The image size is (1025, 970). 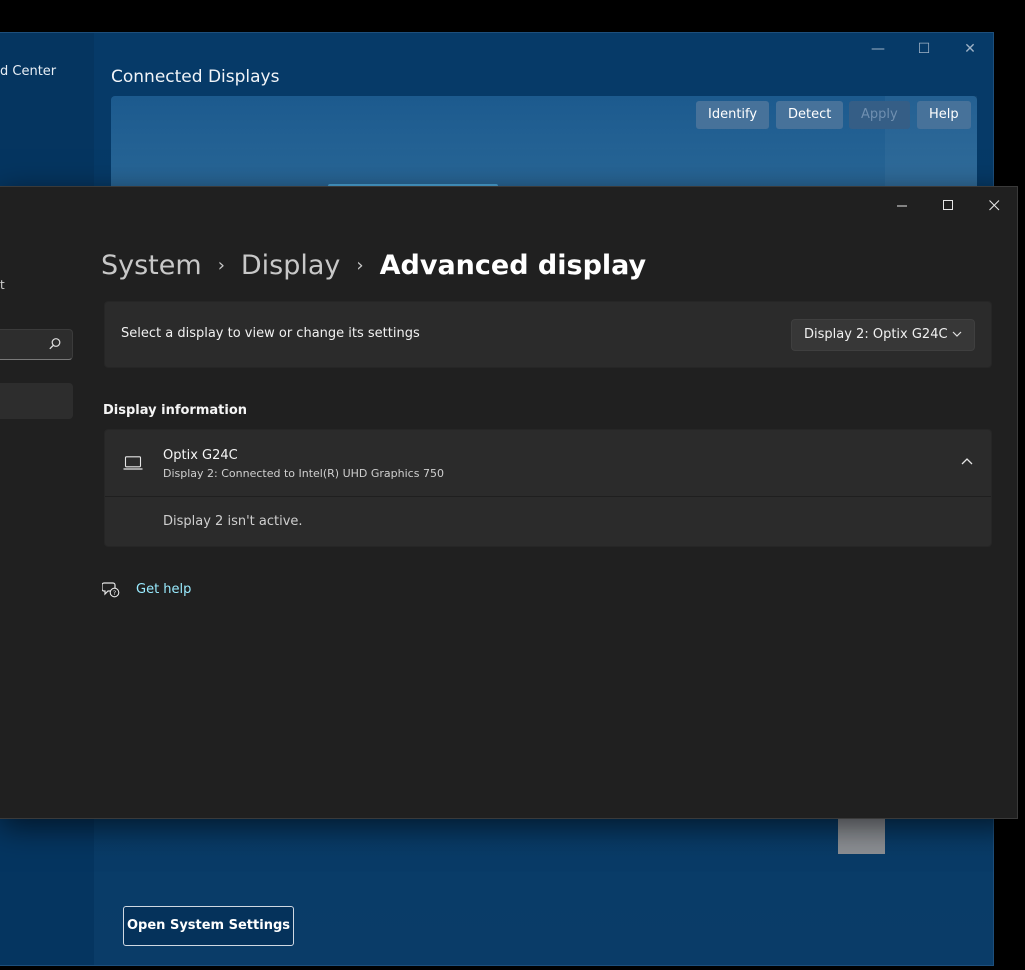 I want to click on breadcrumb-system: System, so click(x=151, y=265).